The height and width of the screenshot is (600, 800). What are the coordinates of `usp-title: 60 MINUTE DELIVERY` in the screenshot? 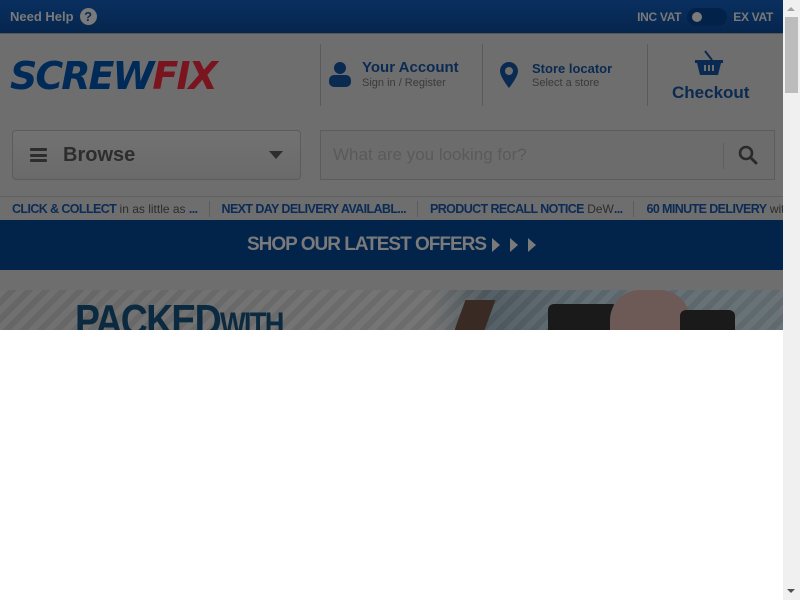 It's located at (706, 208).